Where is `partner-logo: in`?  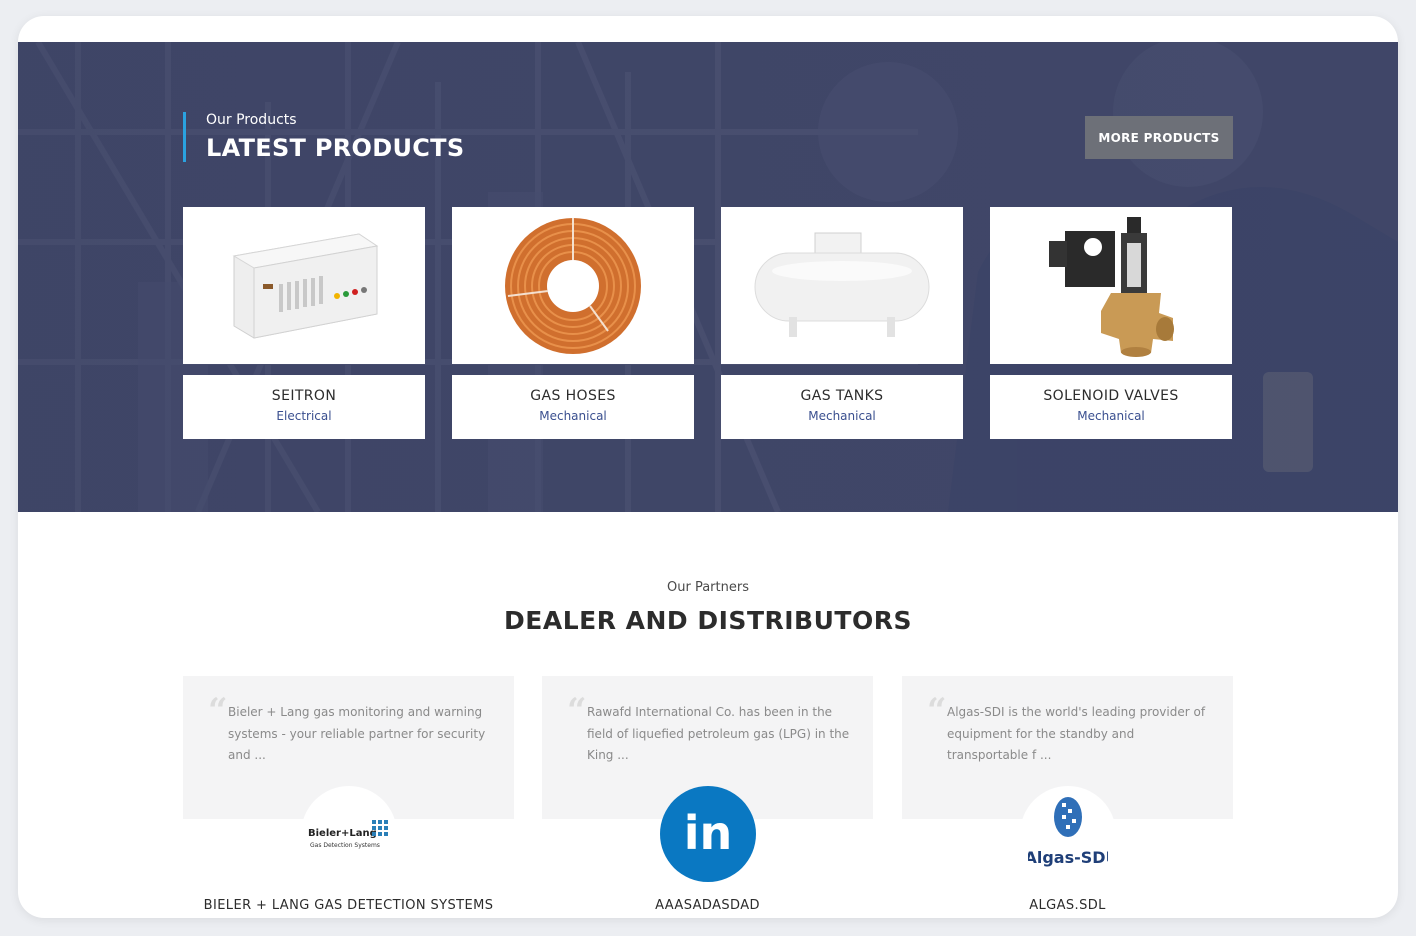
partner-logo: in is located at coordinates (708, 834).